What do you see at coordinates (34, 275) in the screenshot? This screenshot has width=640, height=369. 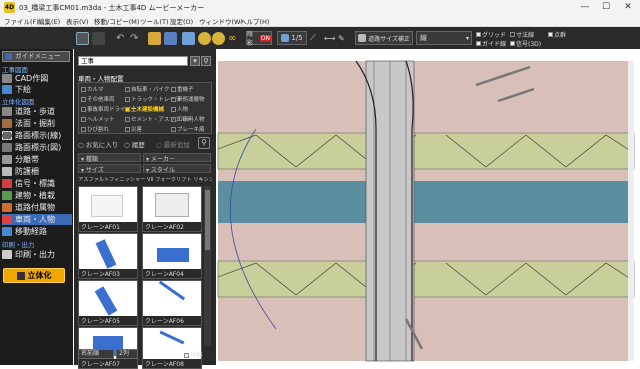 I see `build-3d-button: 立体化` at bounding box center [34, 275].